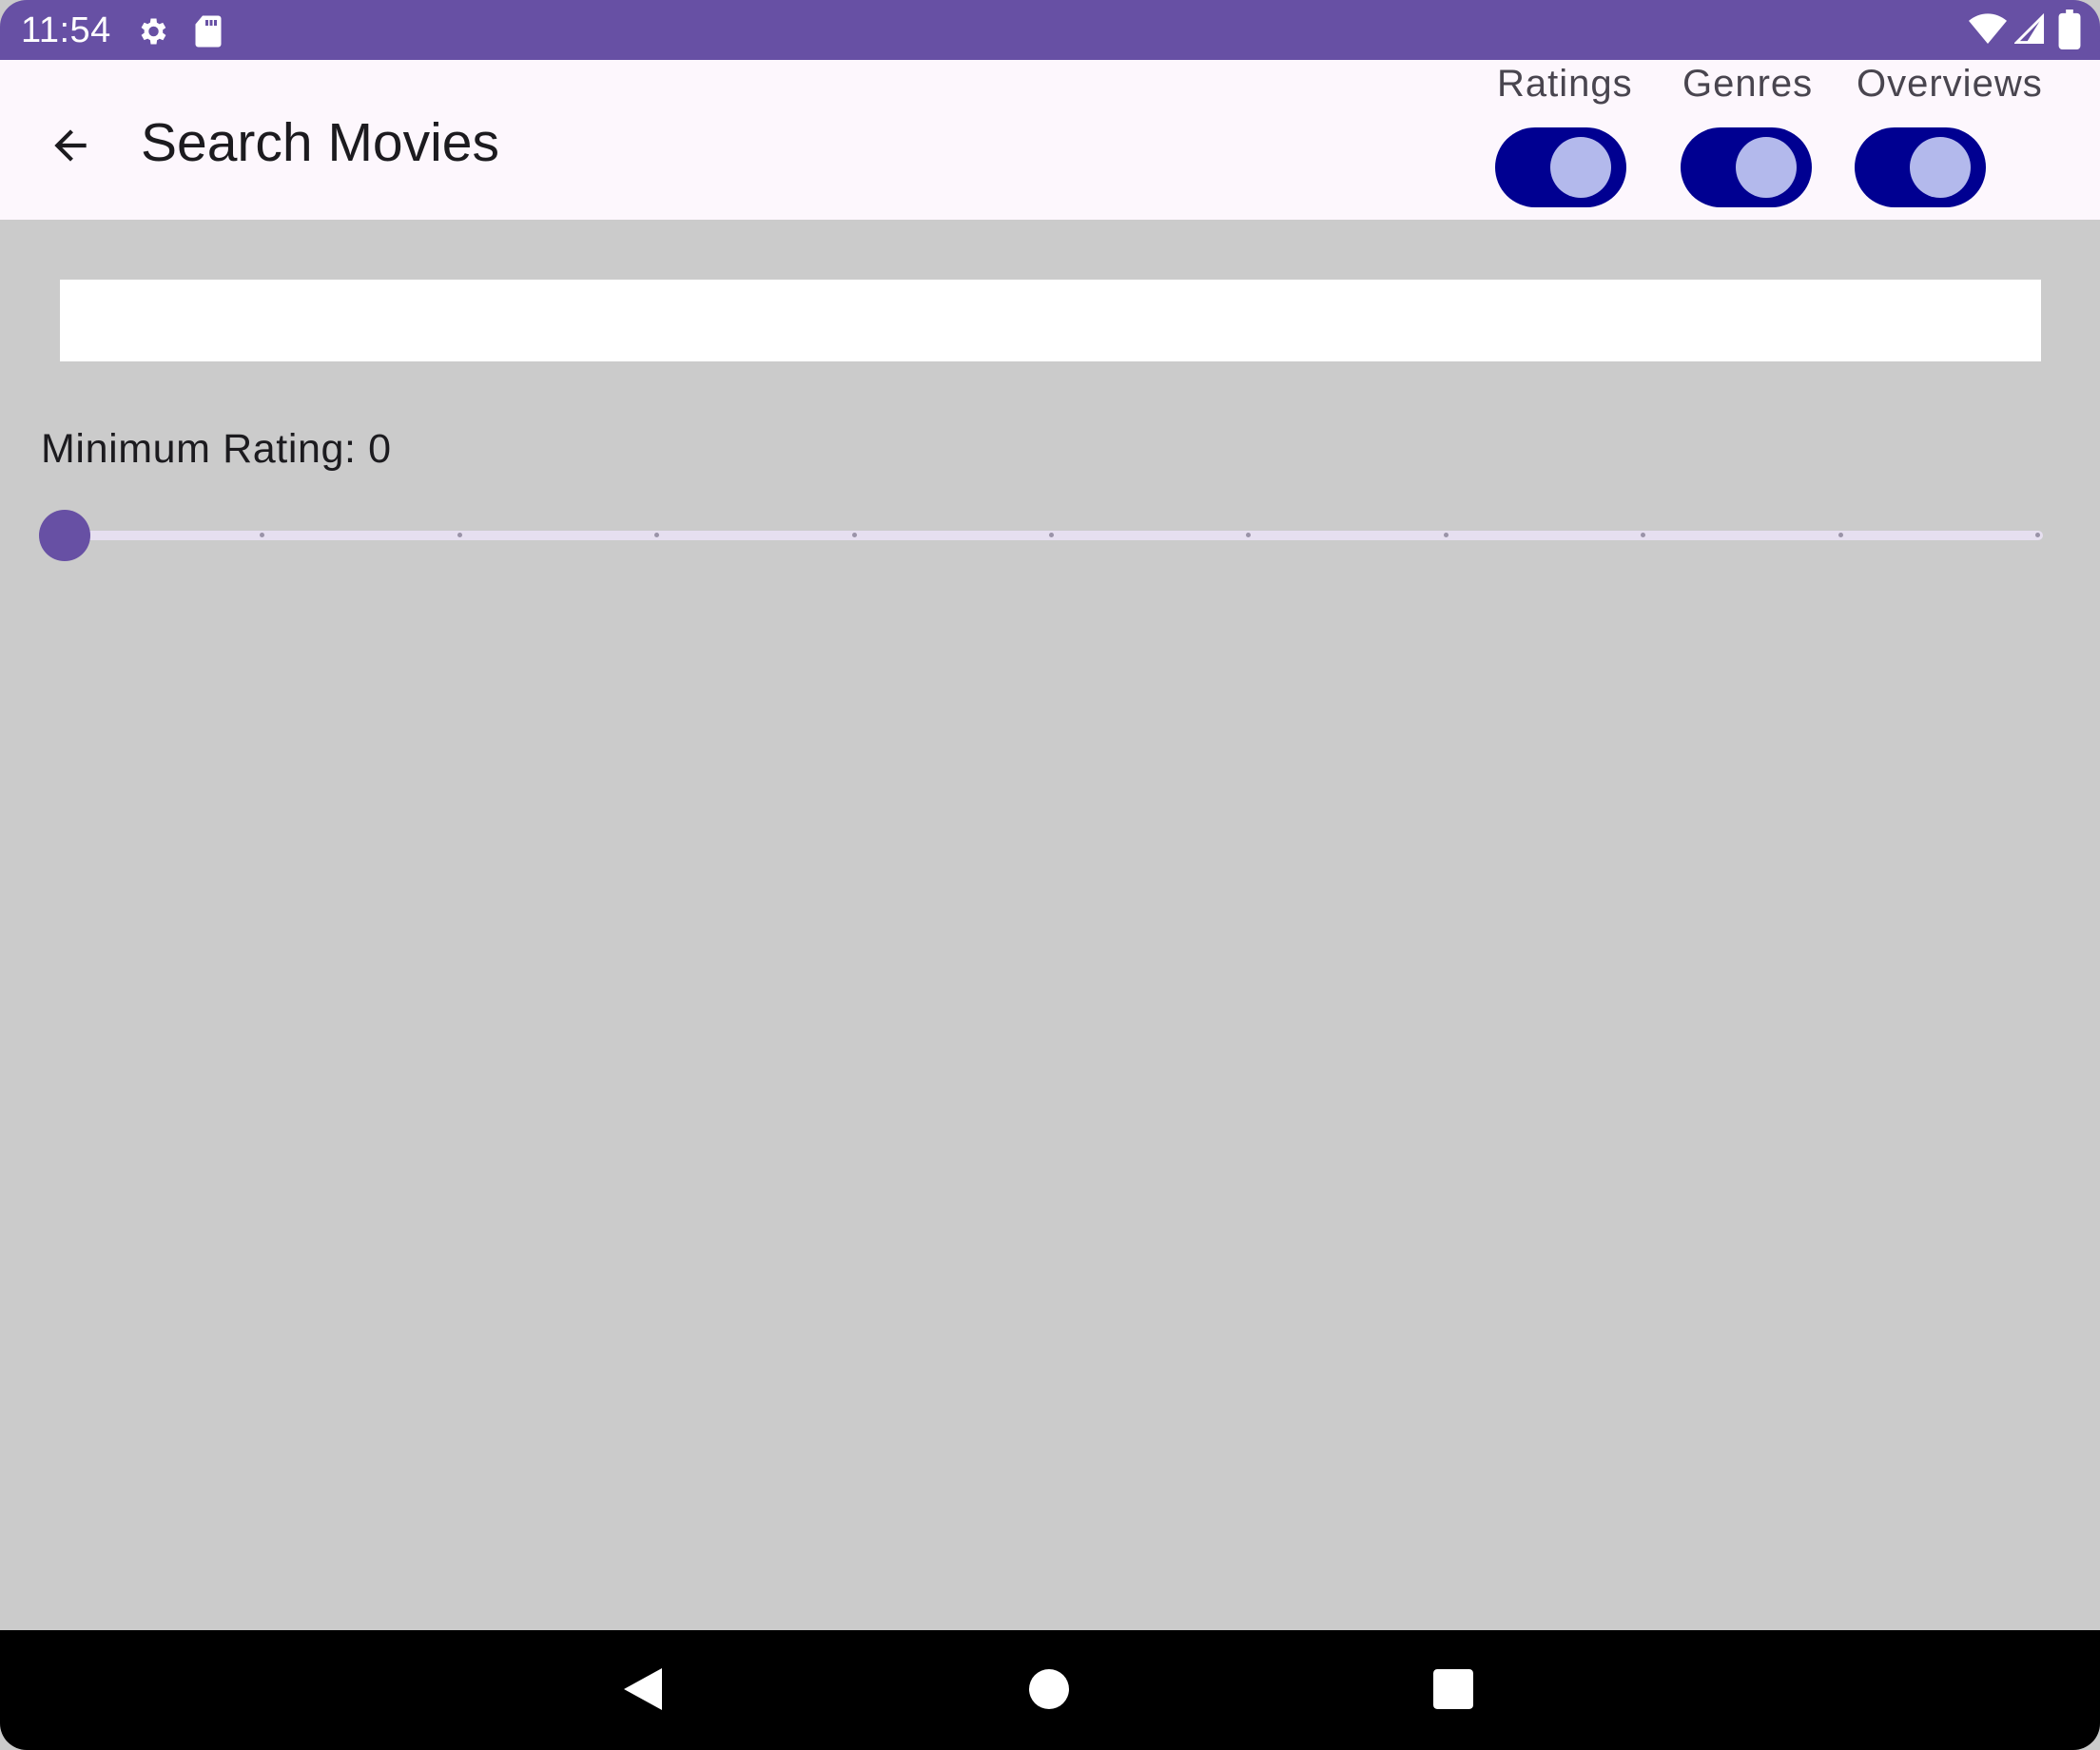 This screenshot has height=1750, width=2100. I want to click on slider-thumb, so click(64, 535).